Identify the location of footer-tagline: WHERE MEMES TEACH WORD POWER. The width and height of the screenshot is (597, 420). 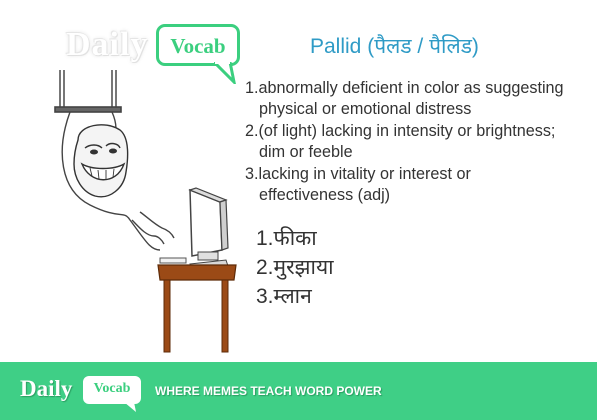
(268, 391).